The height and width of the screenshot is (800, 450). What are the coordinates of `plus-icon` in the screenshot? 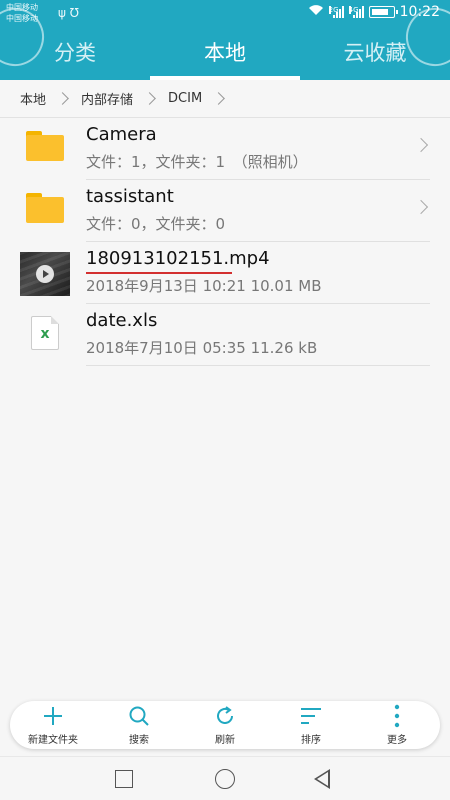 It's located at (53, 716).